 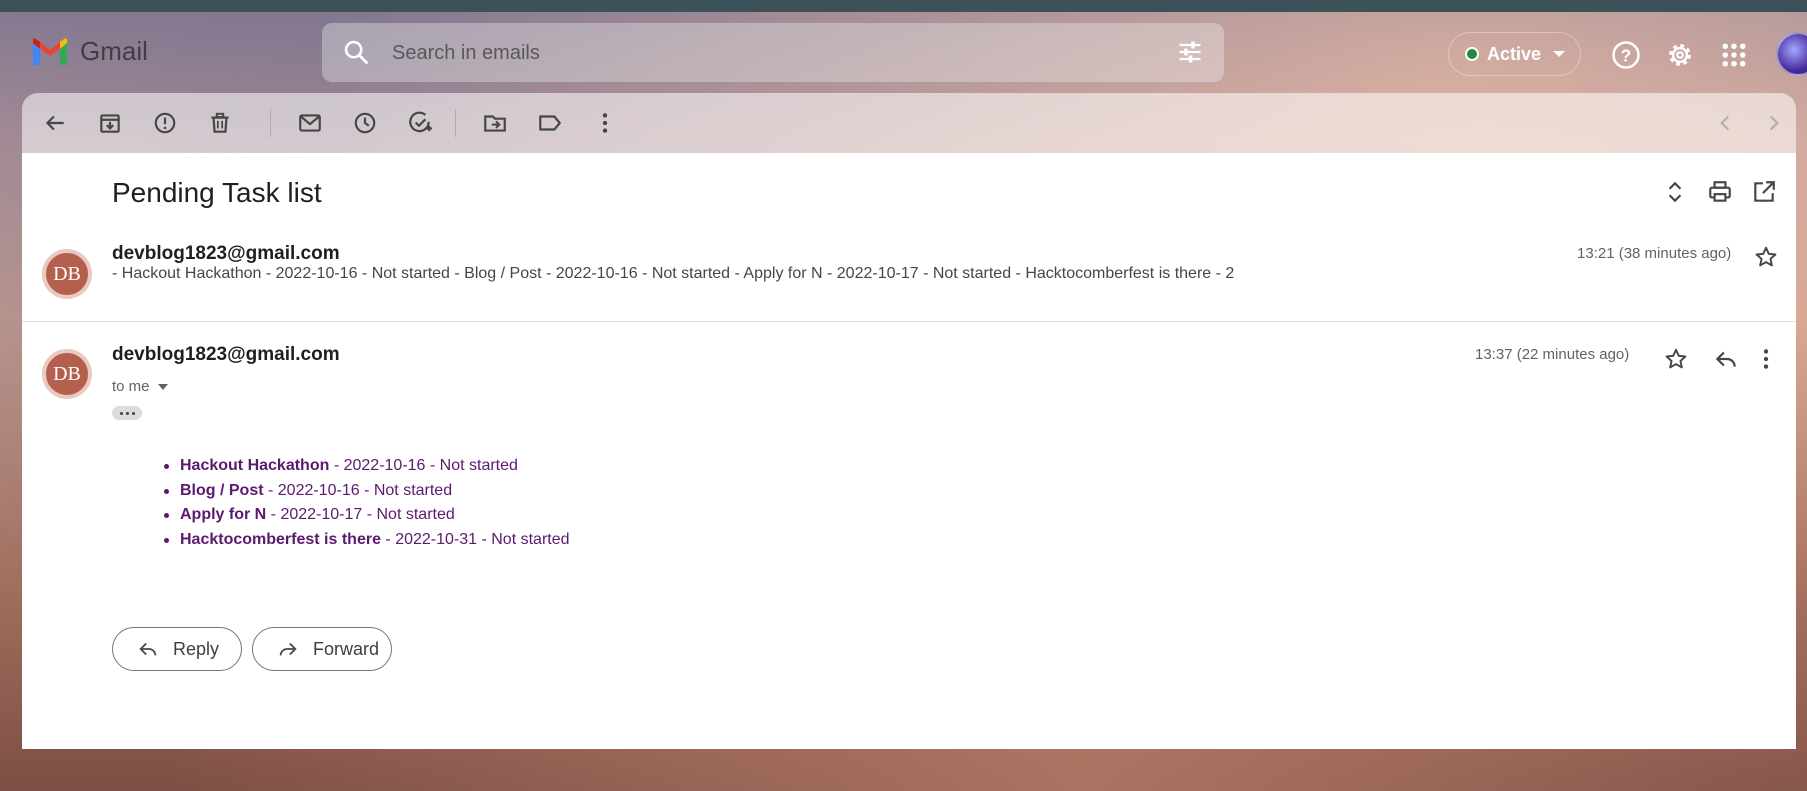 I want to click on forward-label: Forward, so click(x=346, y=648).